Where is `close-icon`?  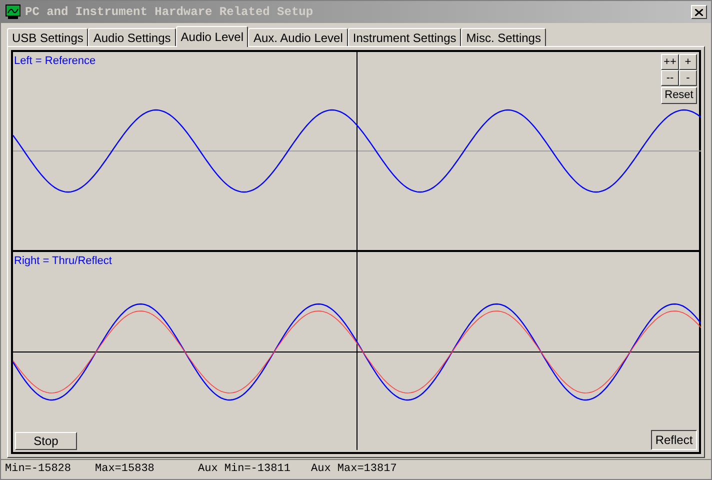
close-icon is located at coordinates (699, 12).